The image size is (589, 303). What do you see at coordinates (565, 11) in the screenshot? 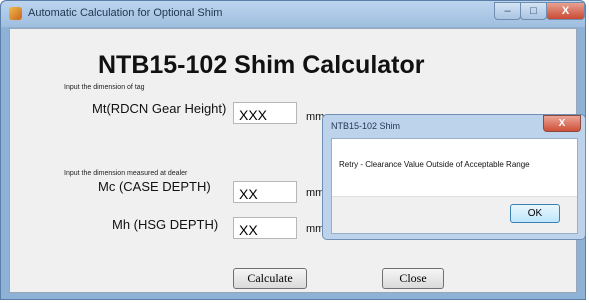
I see `close-window-button: X` at bounding box center [565, 11].